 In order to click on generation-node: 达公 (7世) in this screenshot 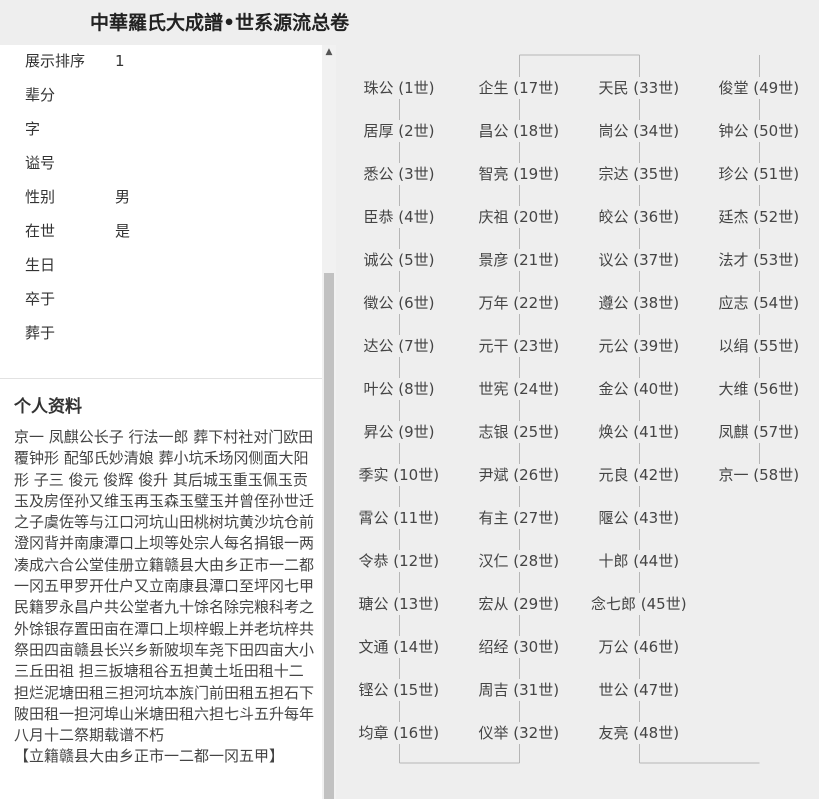, I will do `click(399, 346)`.